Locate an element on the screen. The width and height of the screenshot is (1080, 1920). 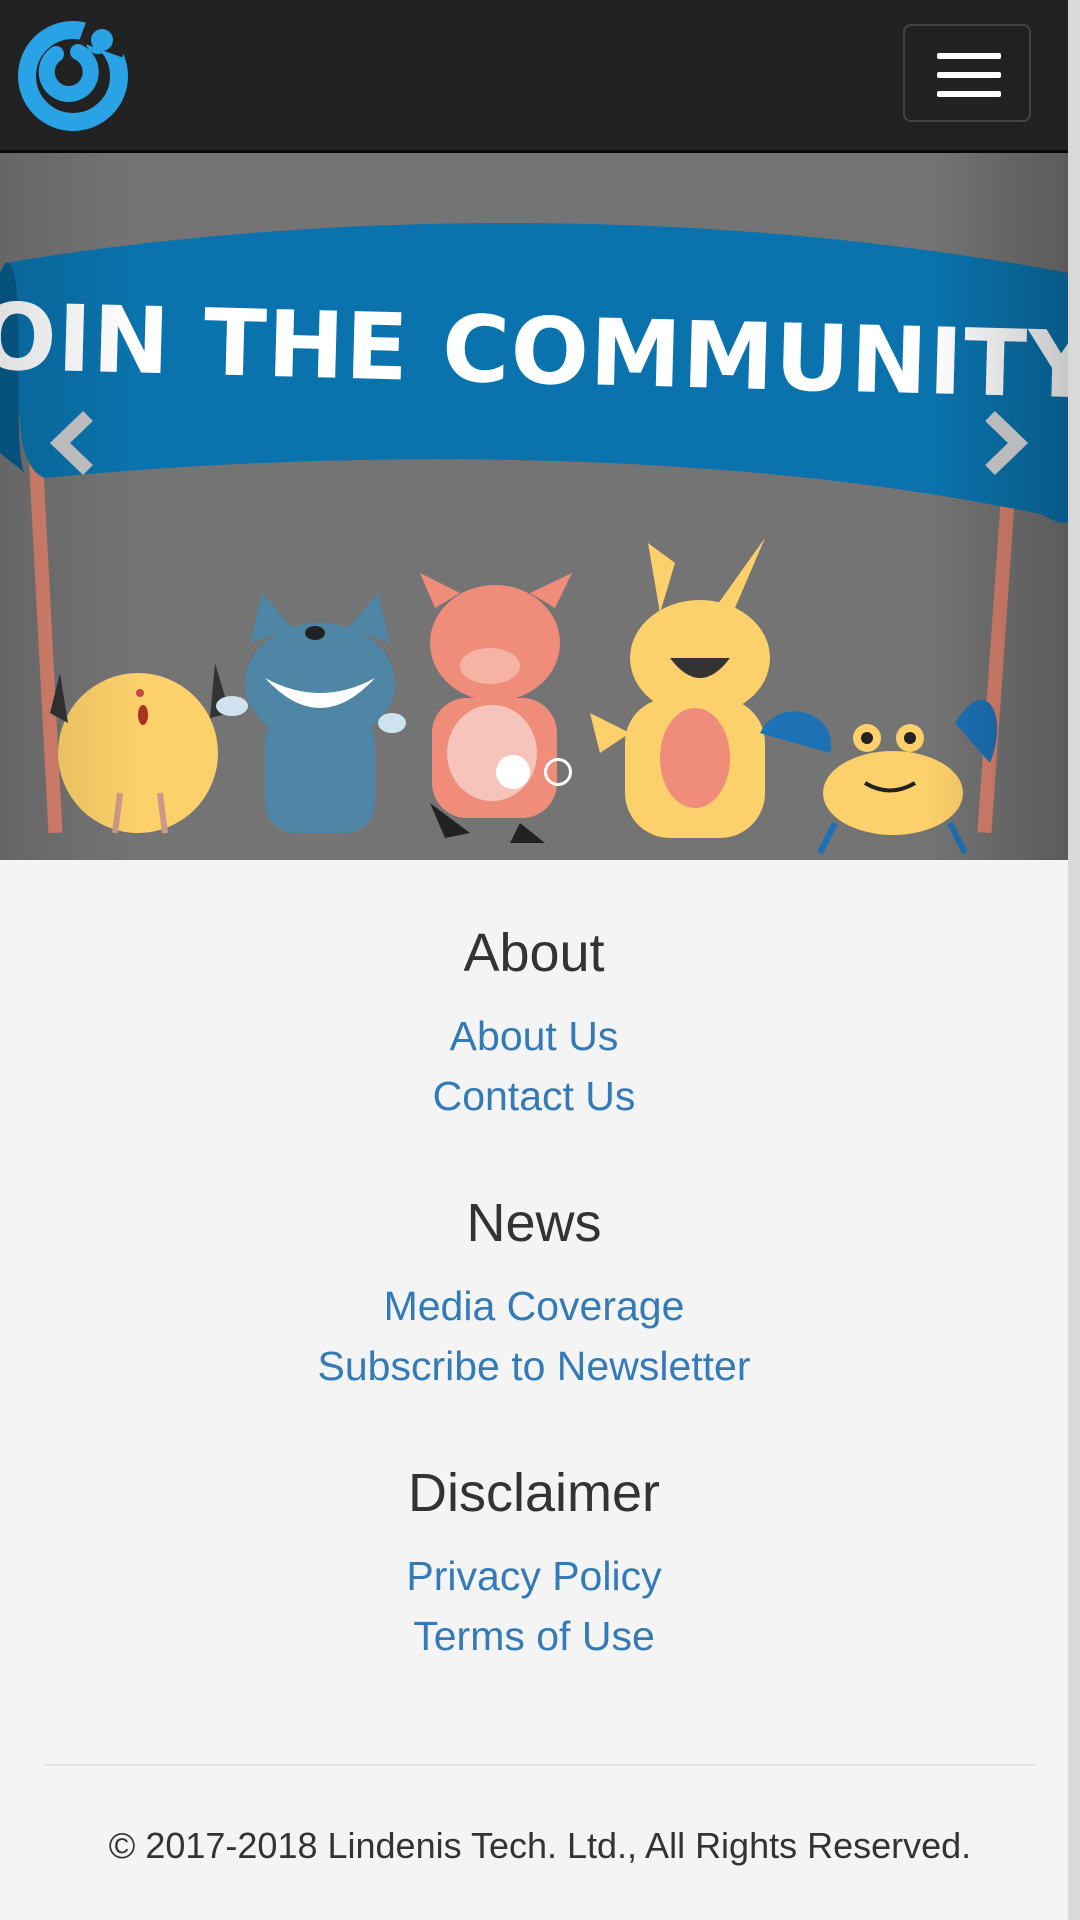
footer-section-disclaimer: Disclaimer Privacy Policy Terms of Use is located at coordinates (534, 1564).